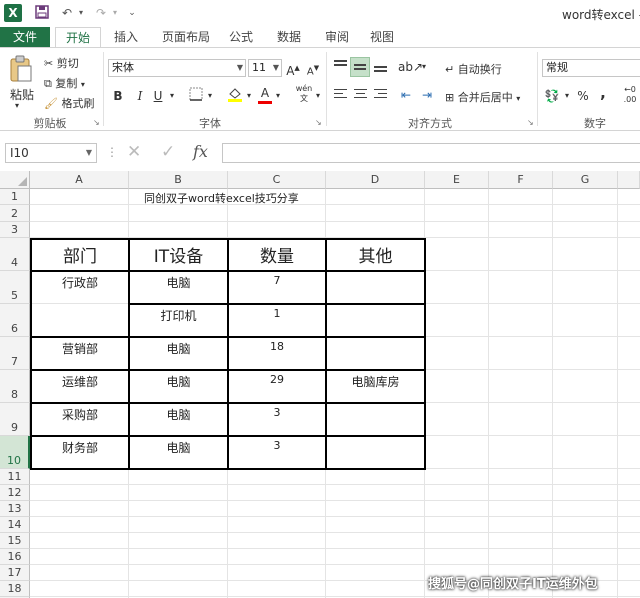 The image size is (640, 598). I want to click on undo-dropdown-icon: ▾, so click(81, 13).